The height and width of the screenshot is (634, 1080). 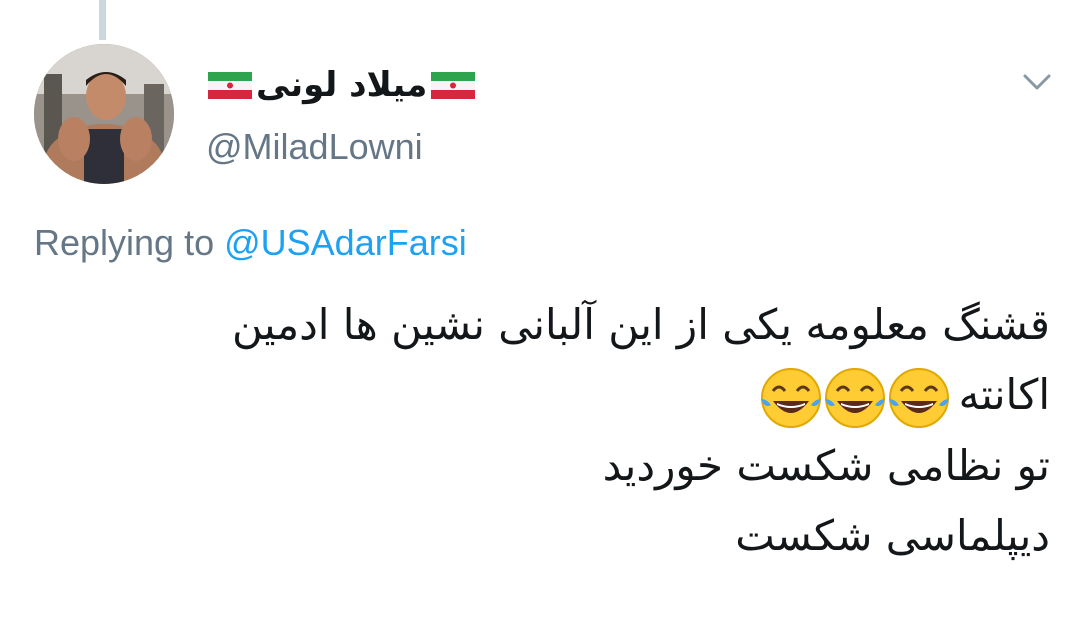 I want to click on emoji-group, so click(x=855, y=398).